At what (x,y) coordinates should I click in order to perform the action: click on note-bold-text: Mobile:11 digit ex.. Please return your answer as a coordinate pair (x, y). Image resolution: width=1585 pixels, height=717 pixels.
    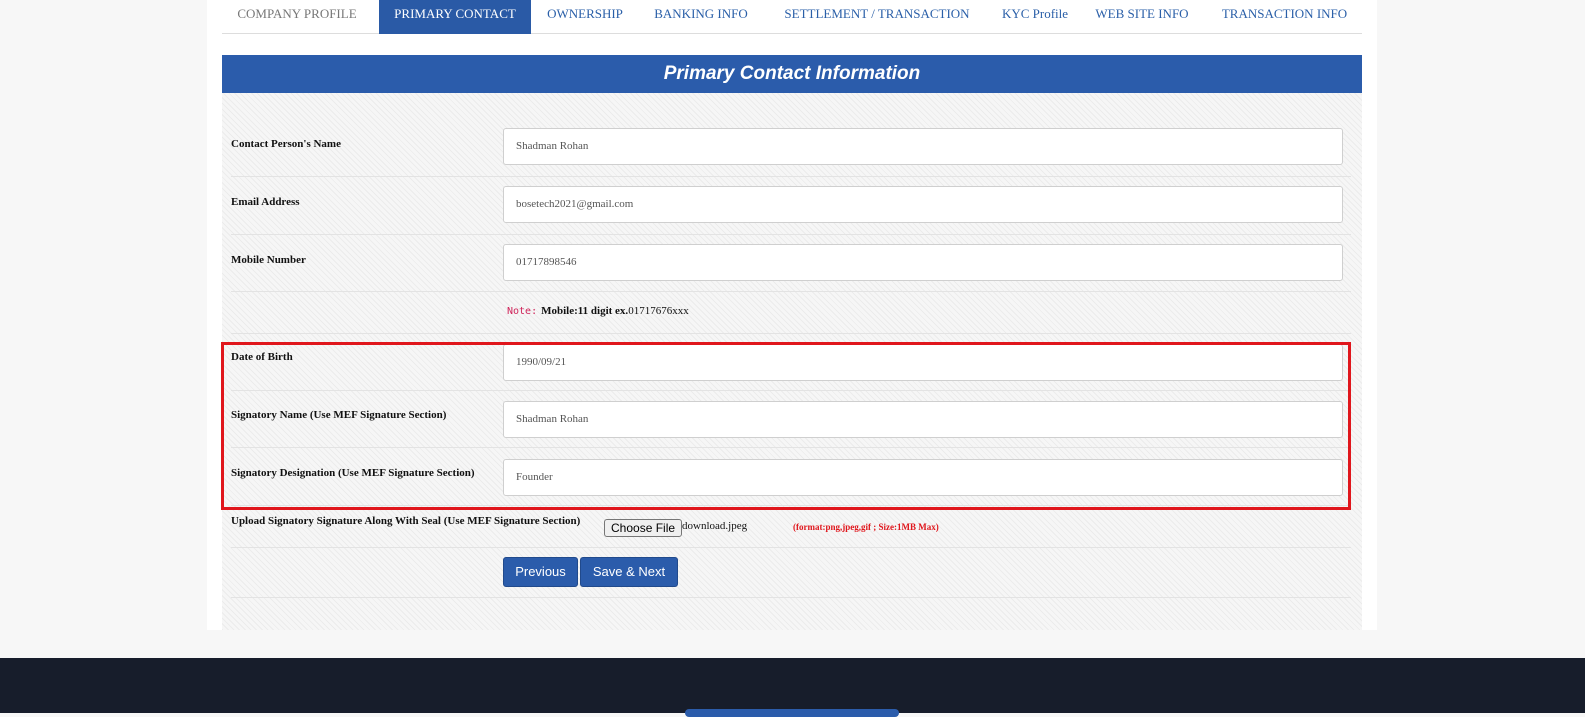
    Looking at the image, I should click on (585, 311).